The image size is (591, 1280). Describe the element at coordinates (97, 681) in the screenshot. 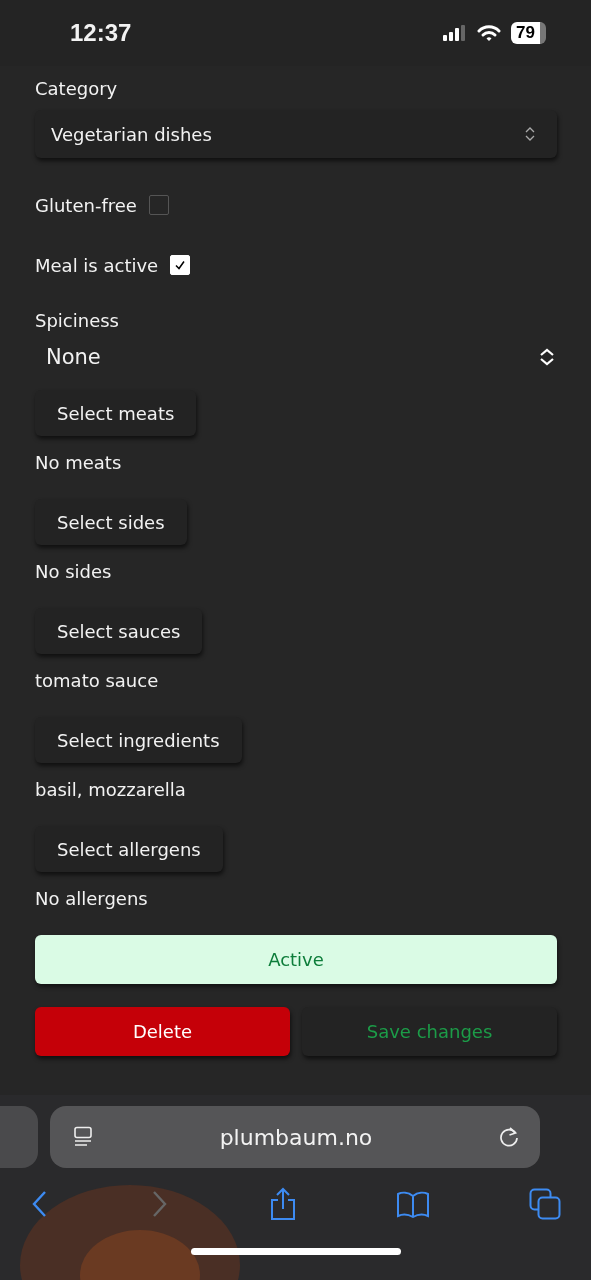

I see `selection-text: tomato sauce` at that location.